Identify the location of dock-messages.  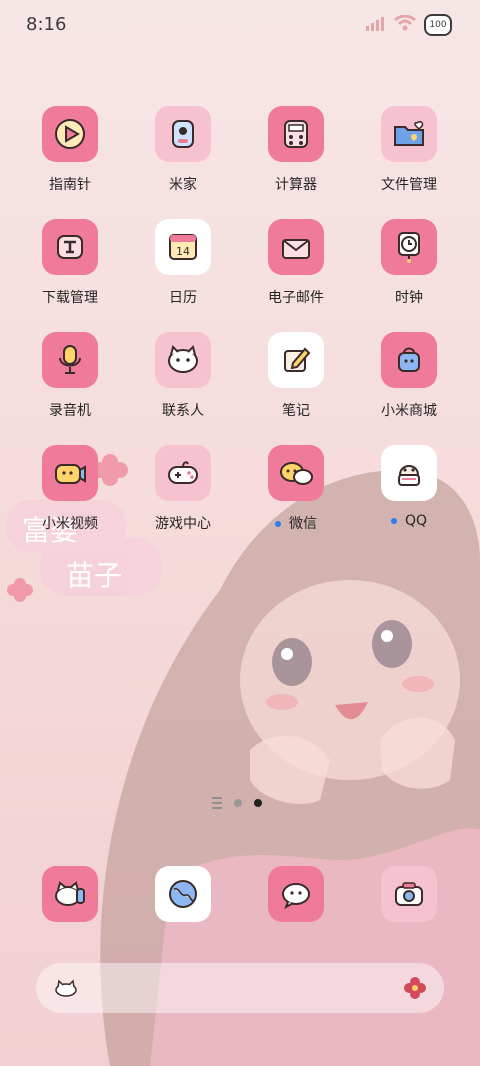
(296, 896).